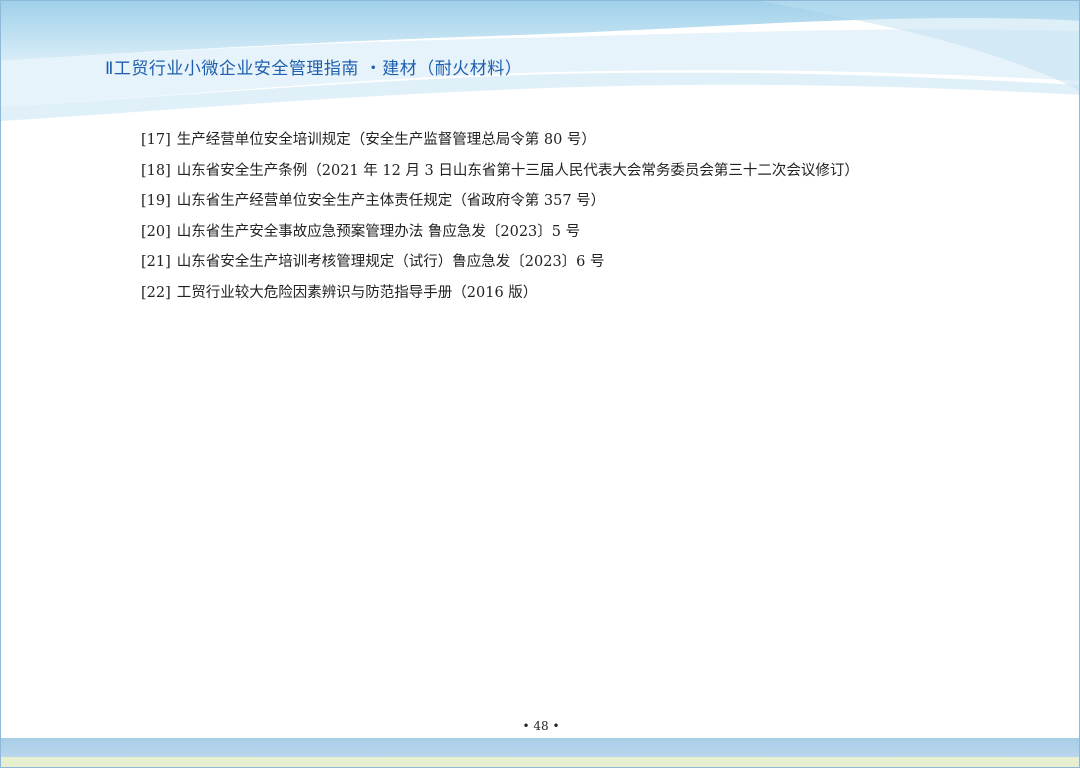 This screenshot has height=768, width=1080. What do you see at coordinates (541, 726) in the screenshot?
I see `page-number: • 48 •` at bounding box center [541, 726].